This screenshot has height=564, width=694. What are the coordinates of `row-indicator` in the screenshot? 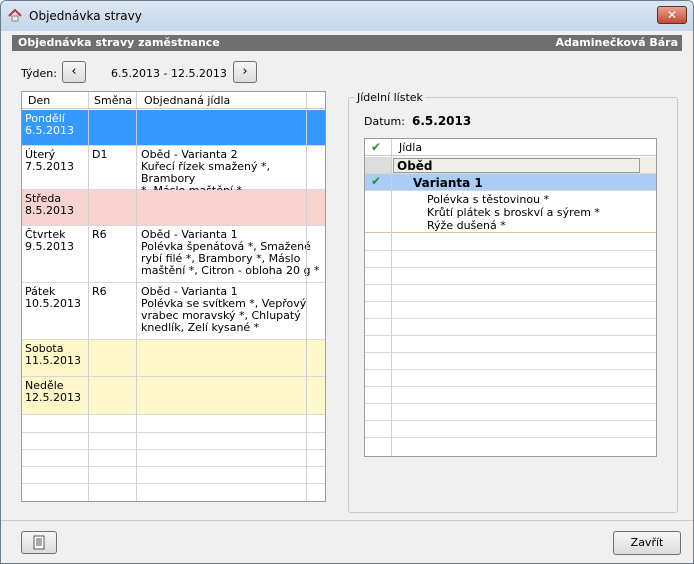 It's located at (378, 165).